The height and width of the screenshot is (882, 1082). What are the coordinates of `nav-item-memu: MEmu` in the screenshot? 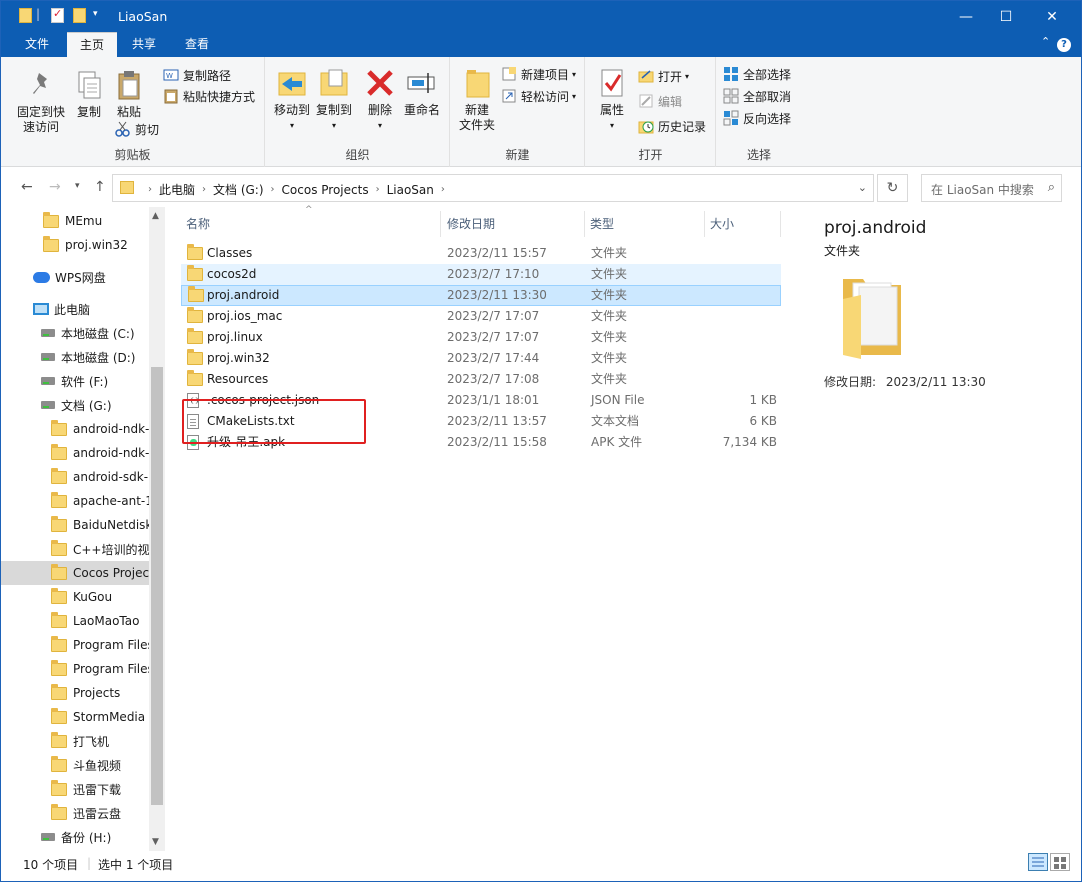 It's located at (75, 221).